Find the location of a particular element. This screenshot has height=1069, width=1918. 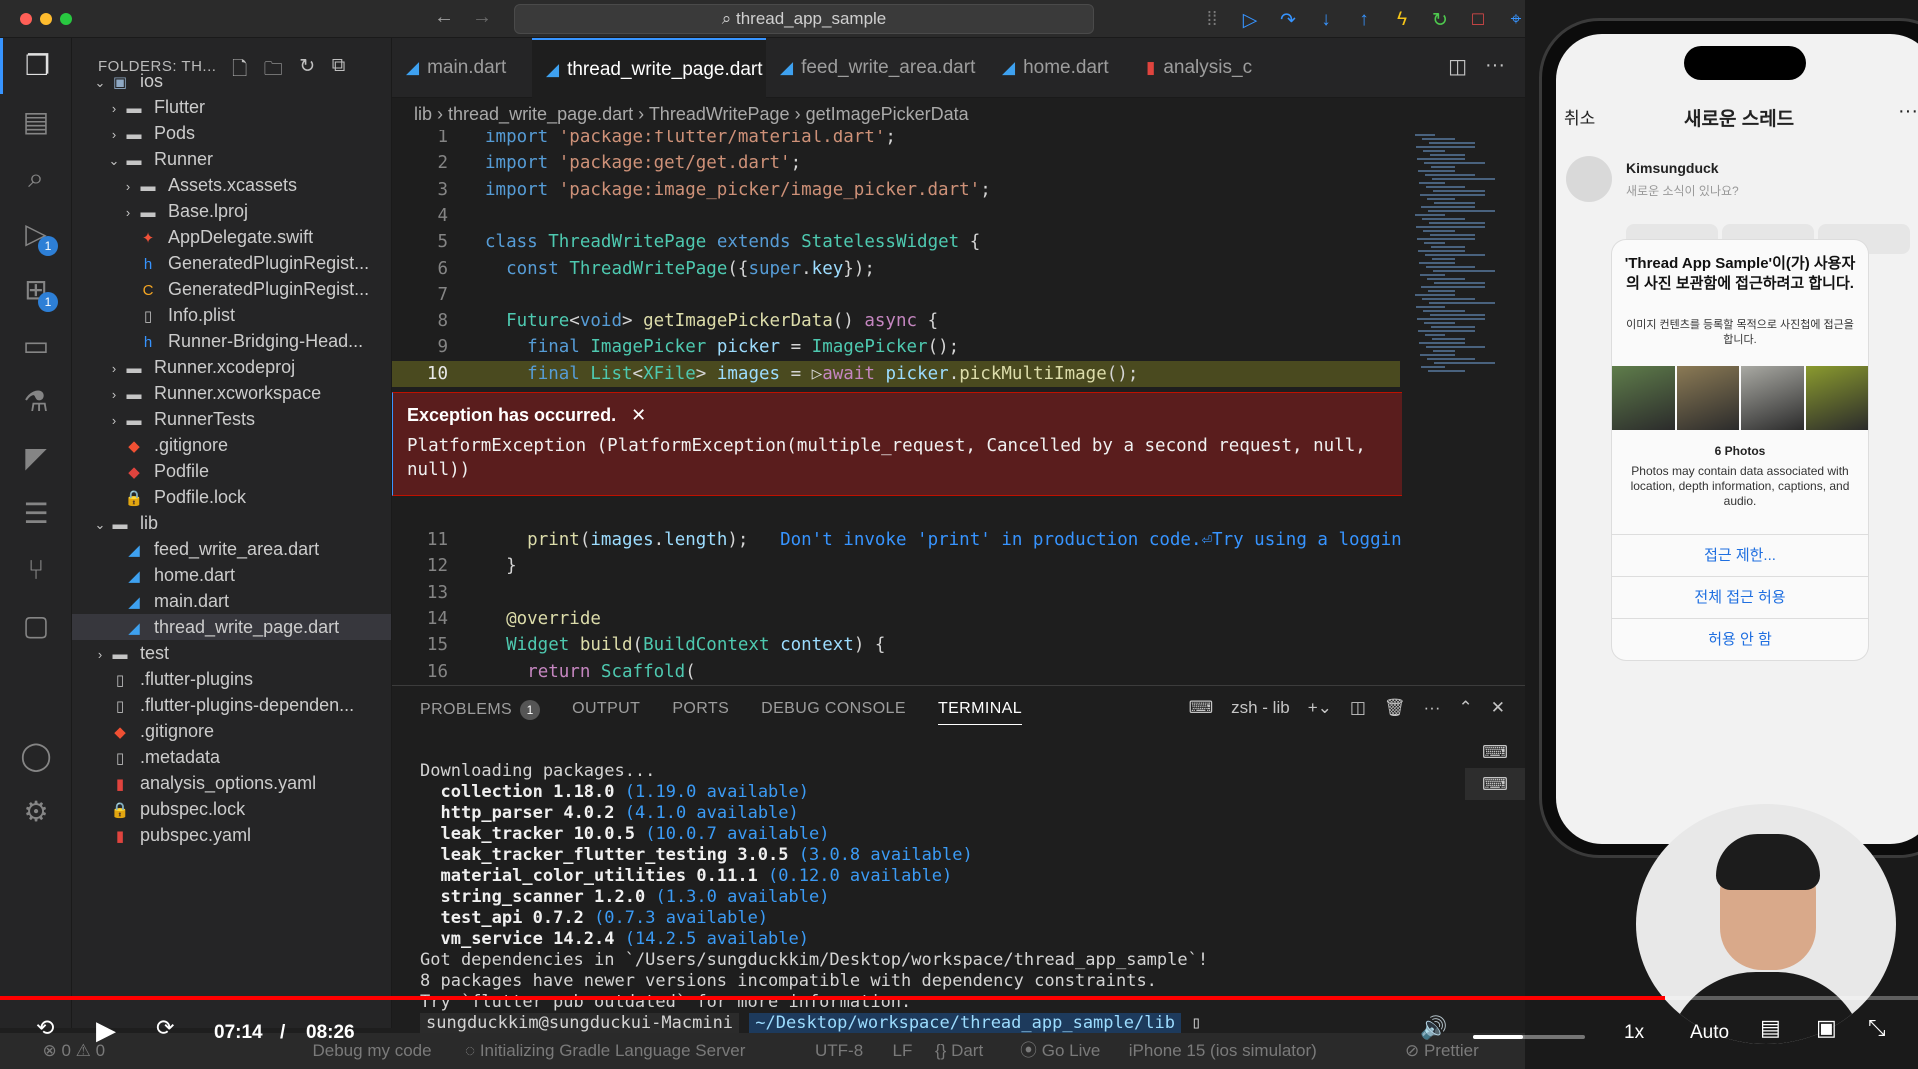

breadcrumb-item: getImagePickerData is located at coordinates (887, 114).